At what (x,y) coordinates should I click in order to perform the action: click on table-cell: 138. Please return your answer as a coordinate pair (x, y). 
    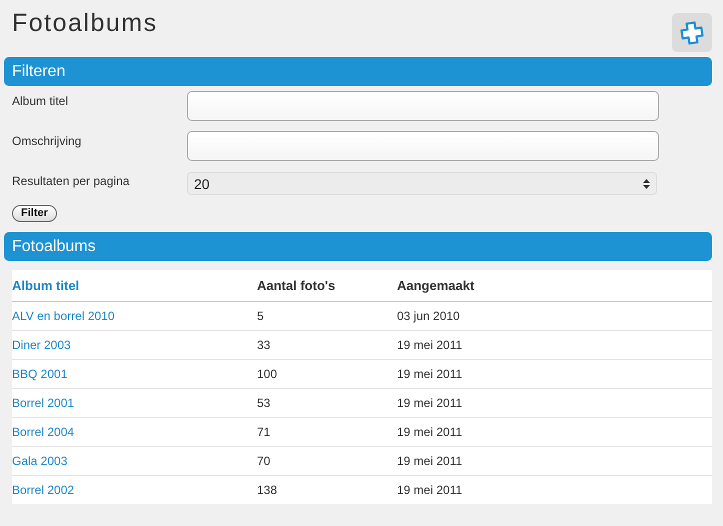
    Looking at the image, I should click on (267, 490).